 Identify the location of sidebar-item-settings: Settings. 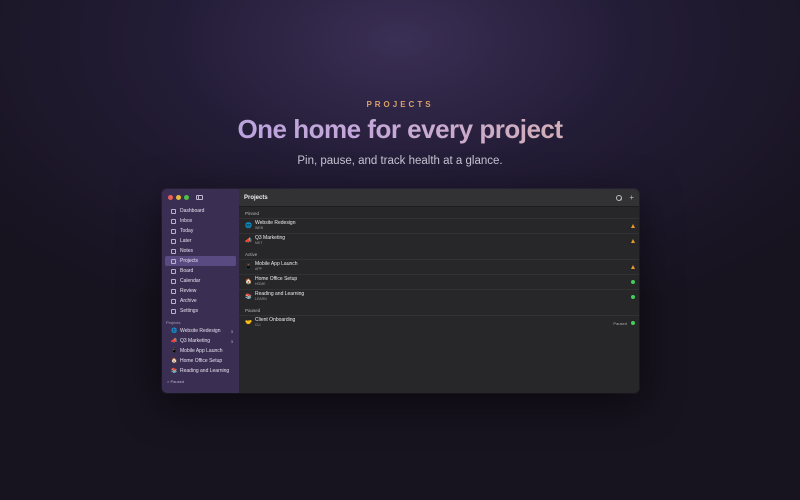
(200, 311).